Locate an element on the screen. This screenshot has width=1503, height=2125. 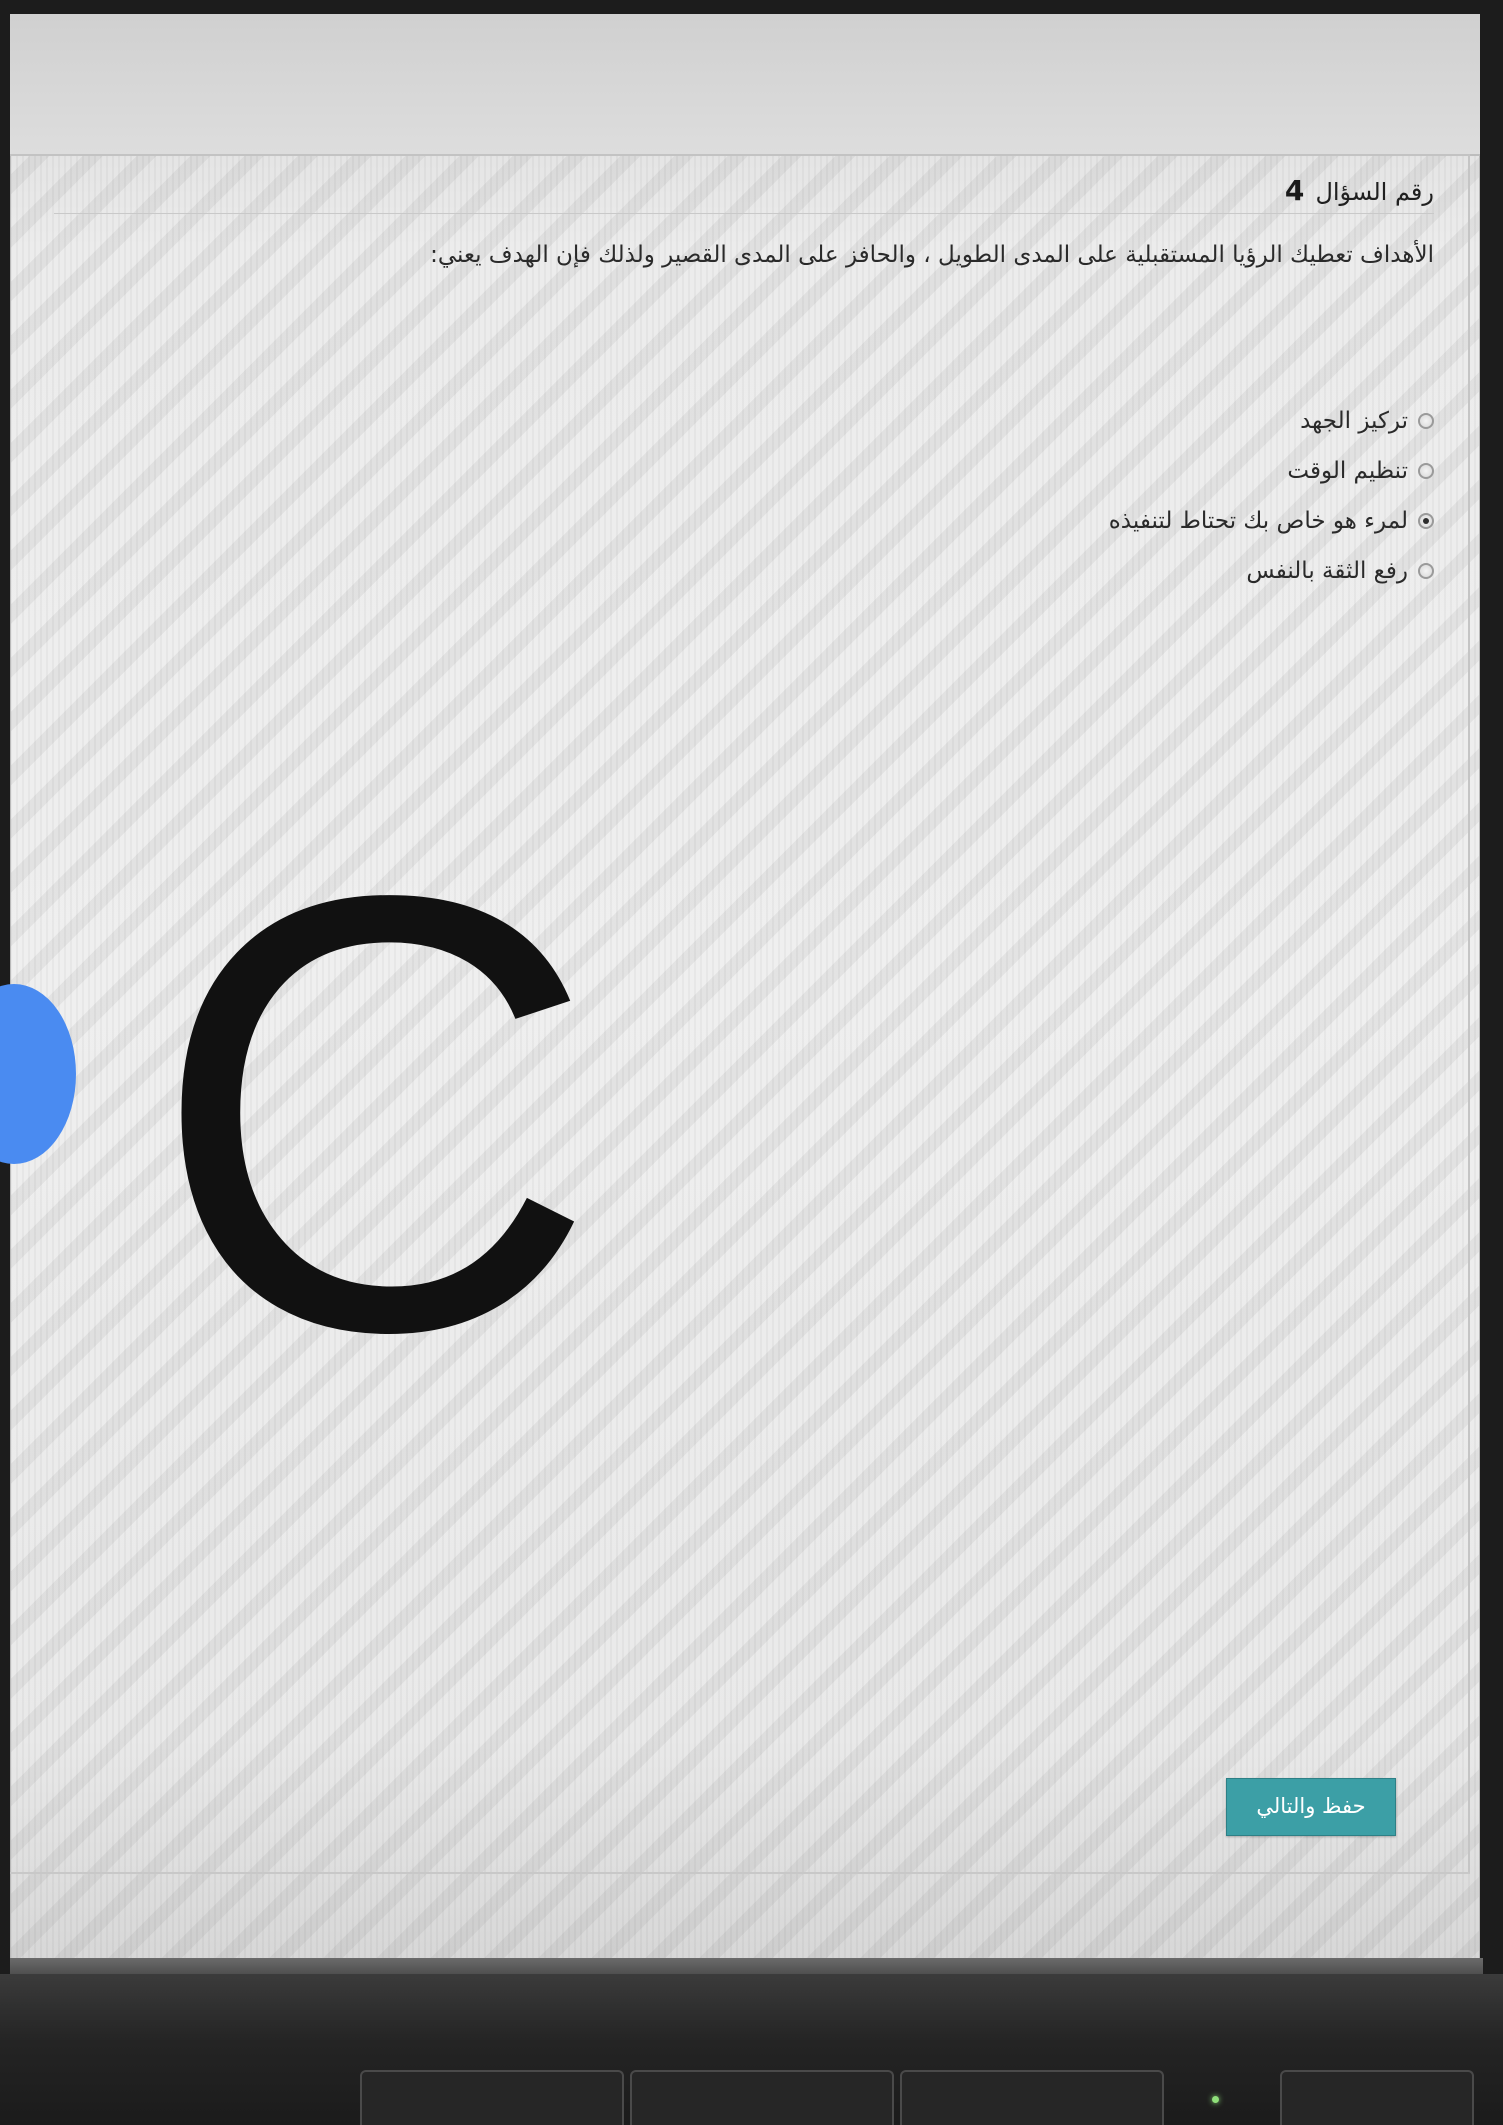
answer-option-label: تنظيم الوقت is located at coordinates (1347, 471).